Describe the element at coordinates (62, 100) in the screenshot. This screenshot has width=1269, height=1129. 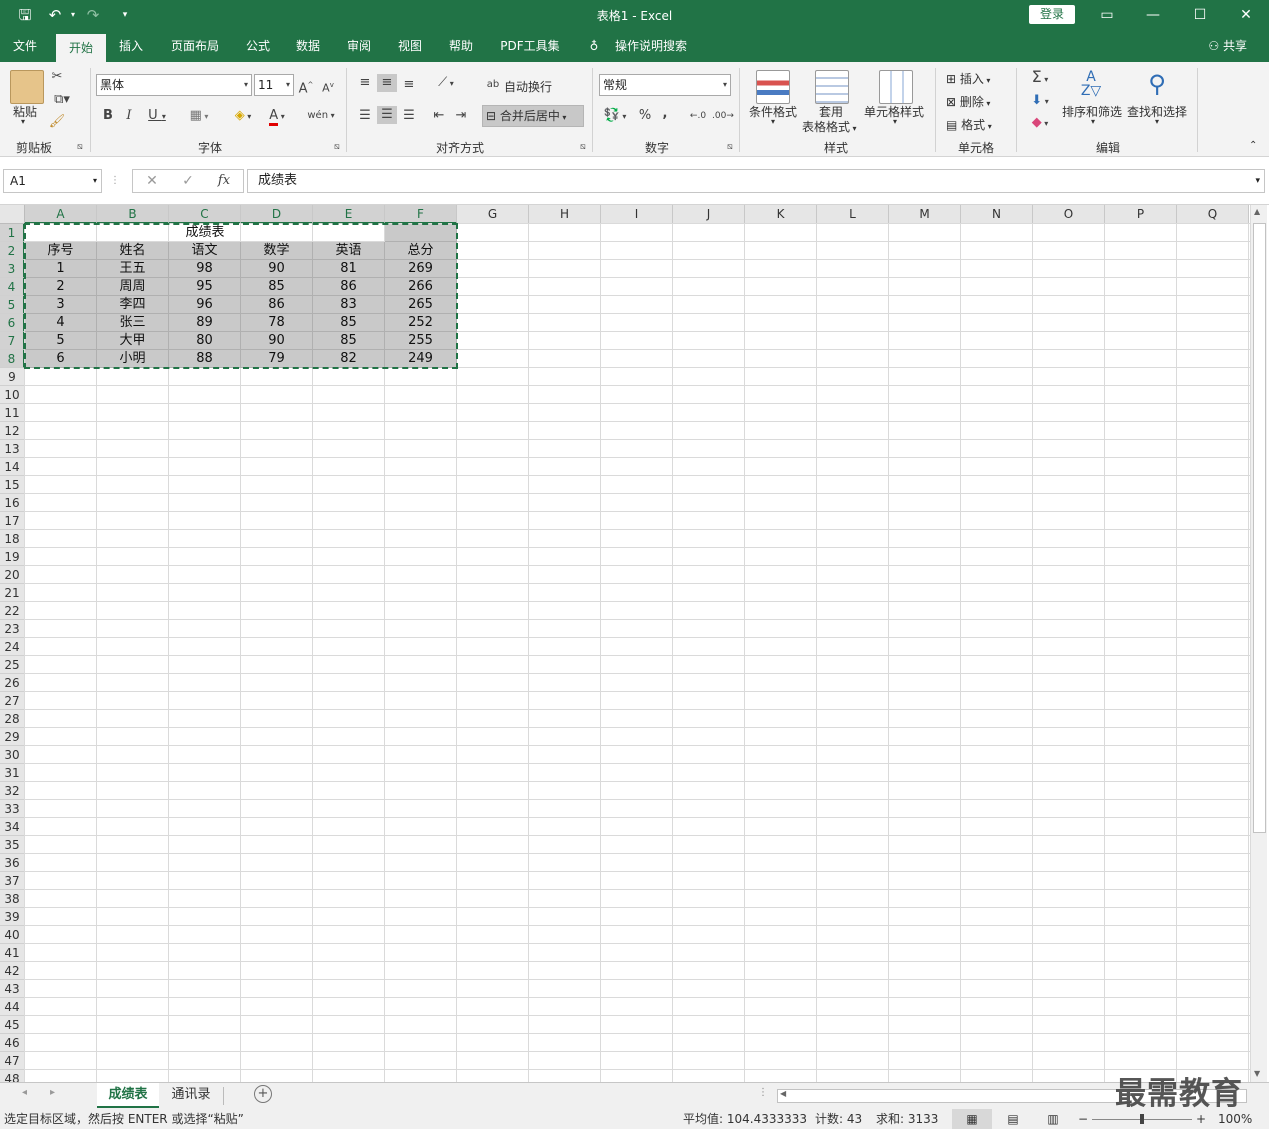
I see `copy-icon: ⧉▾` at that location.